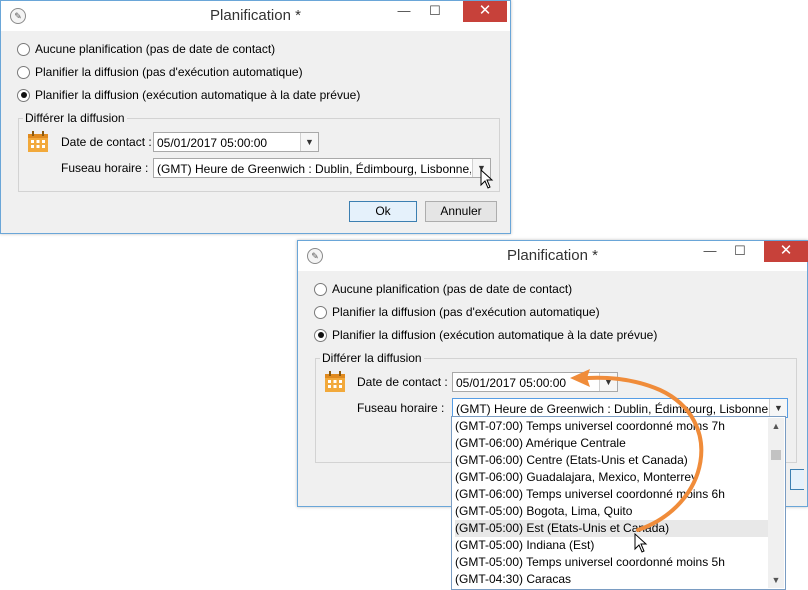 The height and width of the screenshot is (590, 808). What do you see at coordinates (461, 211) in the screenshot?
I see `cancel-button: Annuler` at bounding box center [461, 211].